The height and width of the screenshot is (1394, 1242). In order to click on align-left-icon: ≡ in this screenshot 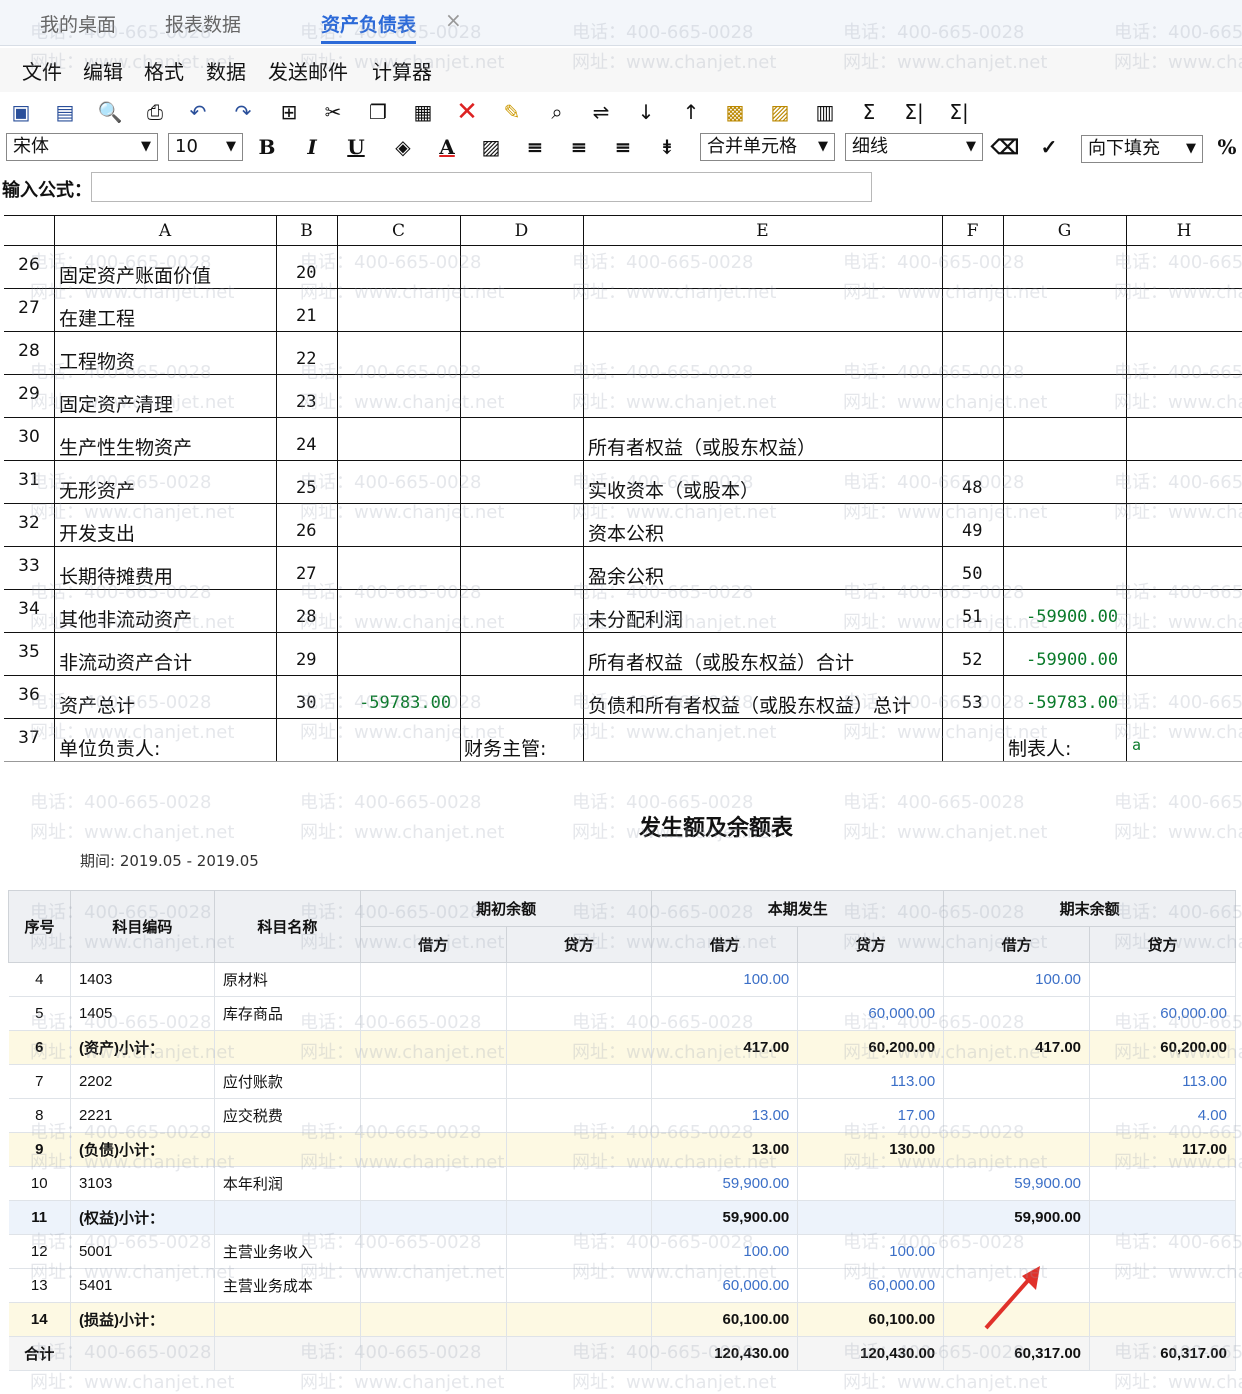, I will do `click(535, 147)`.